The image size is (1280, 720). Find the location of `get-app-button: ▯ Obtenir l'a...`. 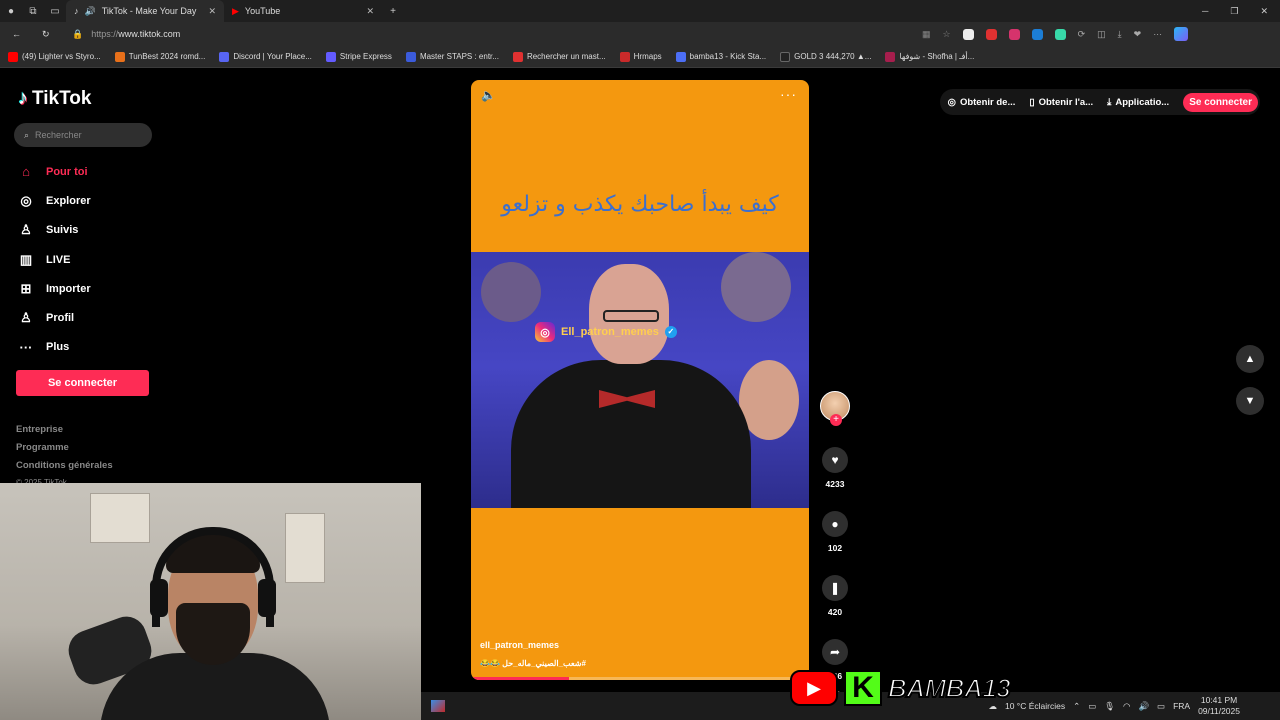

get-app-button: ▯ Obtenir l'a... is located at coordinates (1061, 102).